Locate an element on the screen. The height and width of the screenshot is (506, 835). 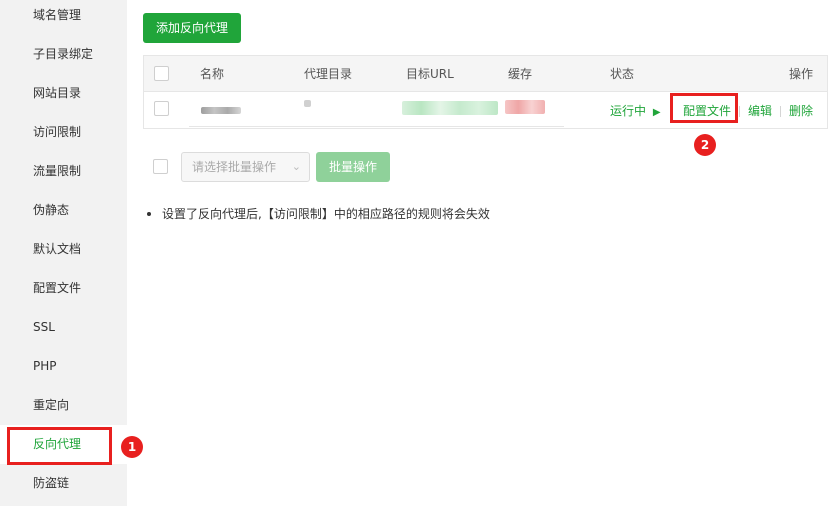
sidebar-item-domain: 域名管理 is located at coordinates (63, 17).